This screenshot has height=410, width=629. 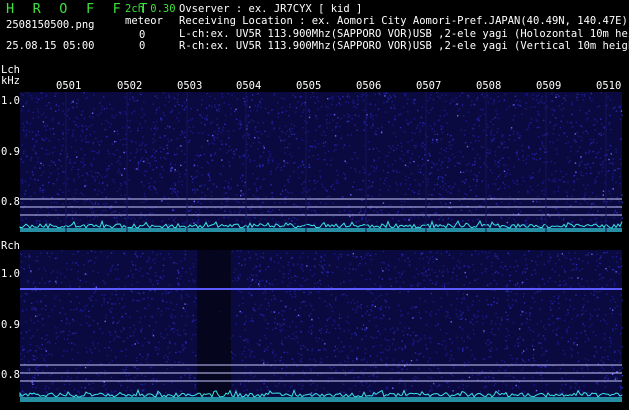 I want to click on rch-blank-band, so click(x=214, y=323).